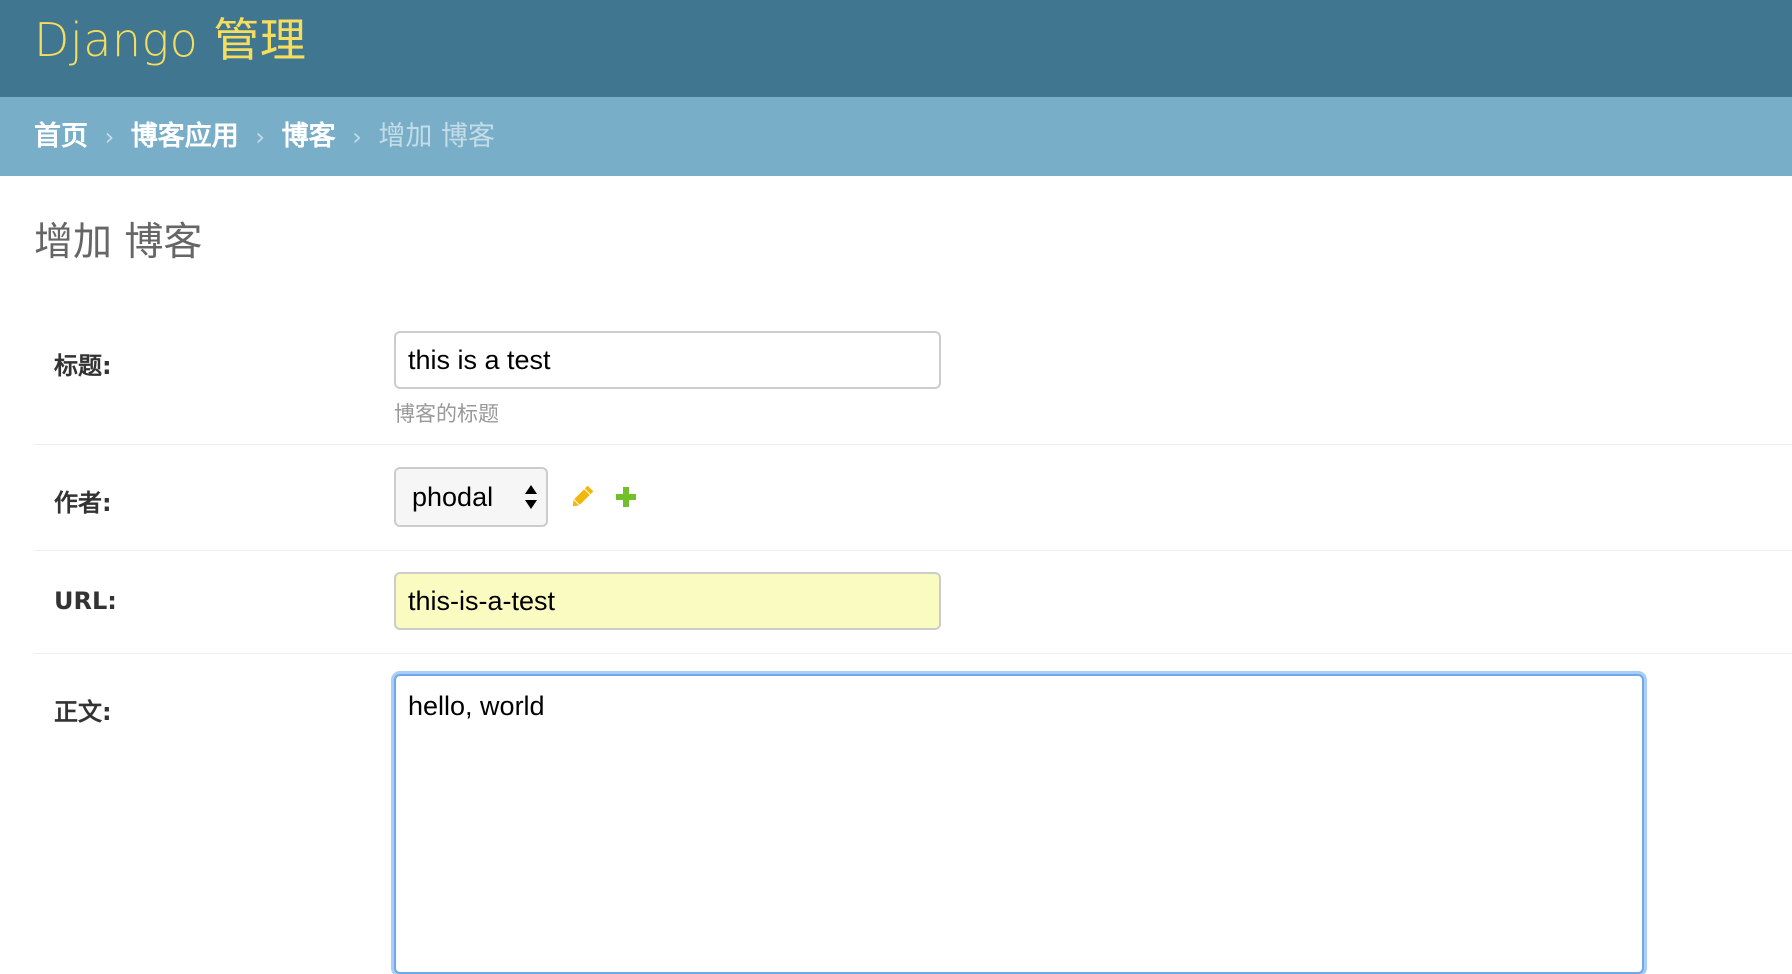 This screenshot has width=1792, height=974. I want to click on breadcrumb-current: 增加 博客, so click(436, 136).